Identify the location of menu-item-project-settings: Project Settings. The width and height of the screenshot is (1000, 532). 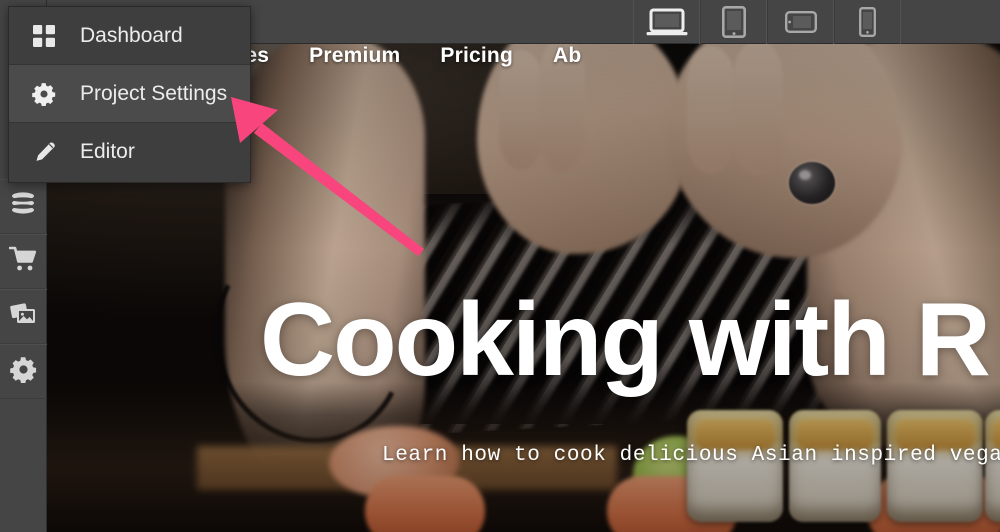
(129, 94).